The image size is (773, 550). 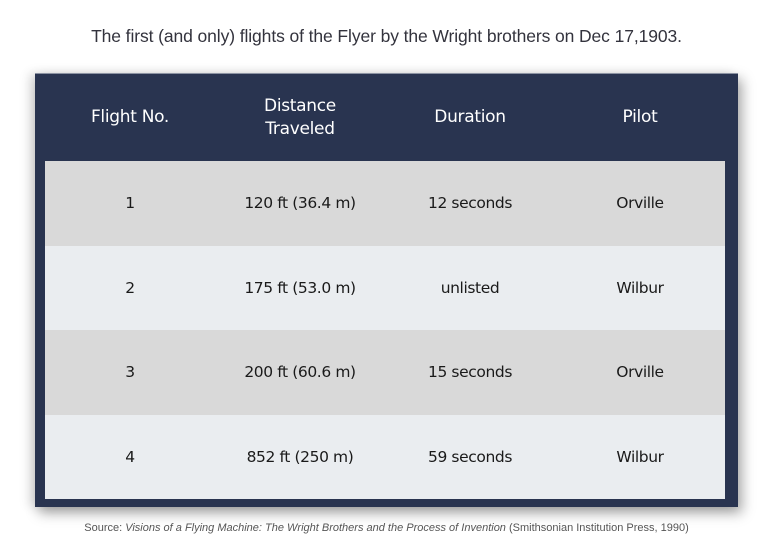 I want to click on cell-distance: 175 ft (53.0 m), so click(x=300, y=287).